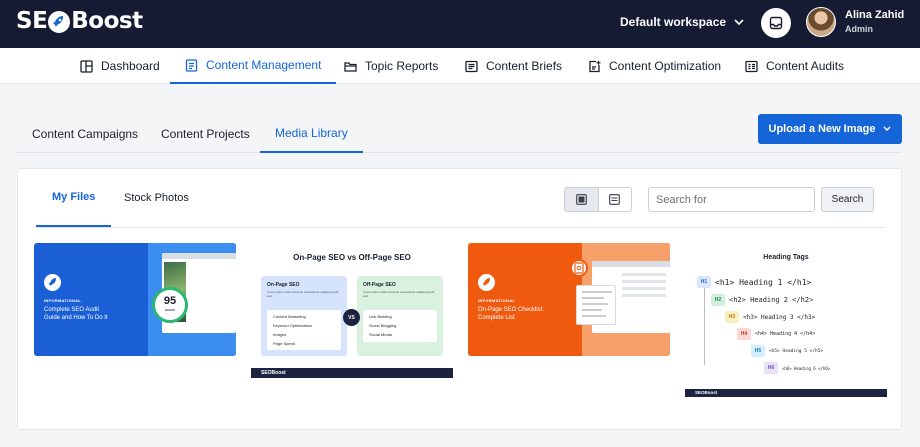 This screenshot has height=447, width=920. I want to click on checklist-popup, so click(596, 305).